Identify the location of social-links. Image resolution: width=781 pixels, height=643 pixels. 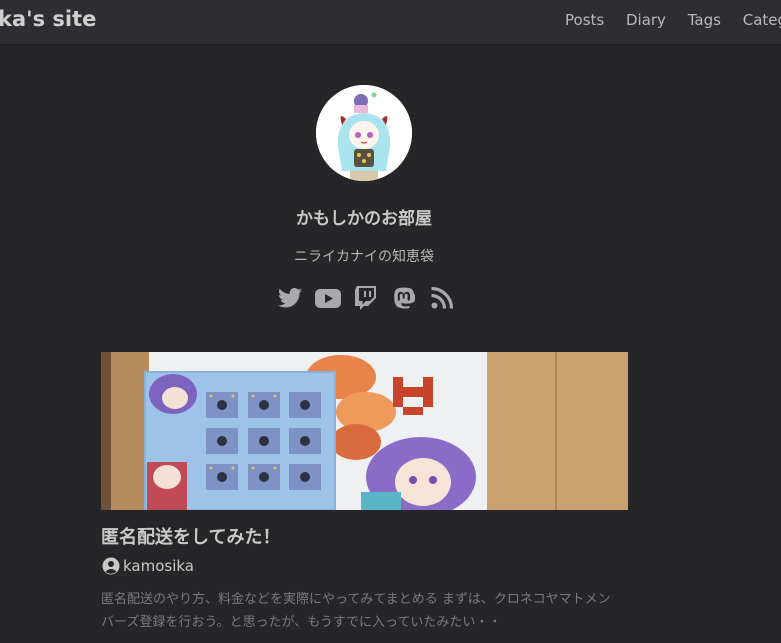
(366, 298).